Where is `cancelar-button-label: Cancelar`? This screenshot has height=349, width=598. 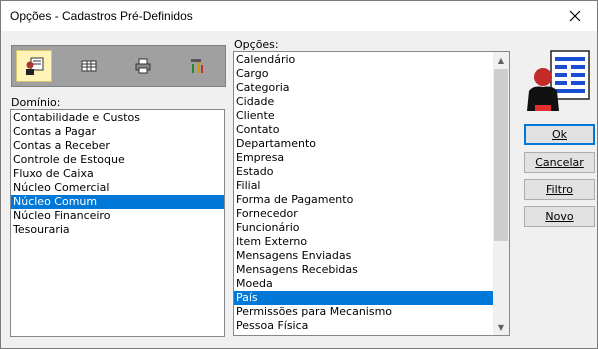
cancelar-button-label: Cancelar is located at coordinates (559, 162).